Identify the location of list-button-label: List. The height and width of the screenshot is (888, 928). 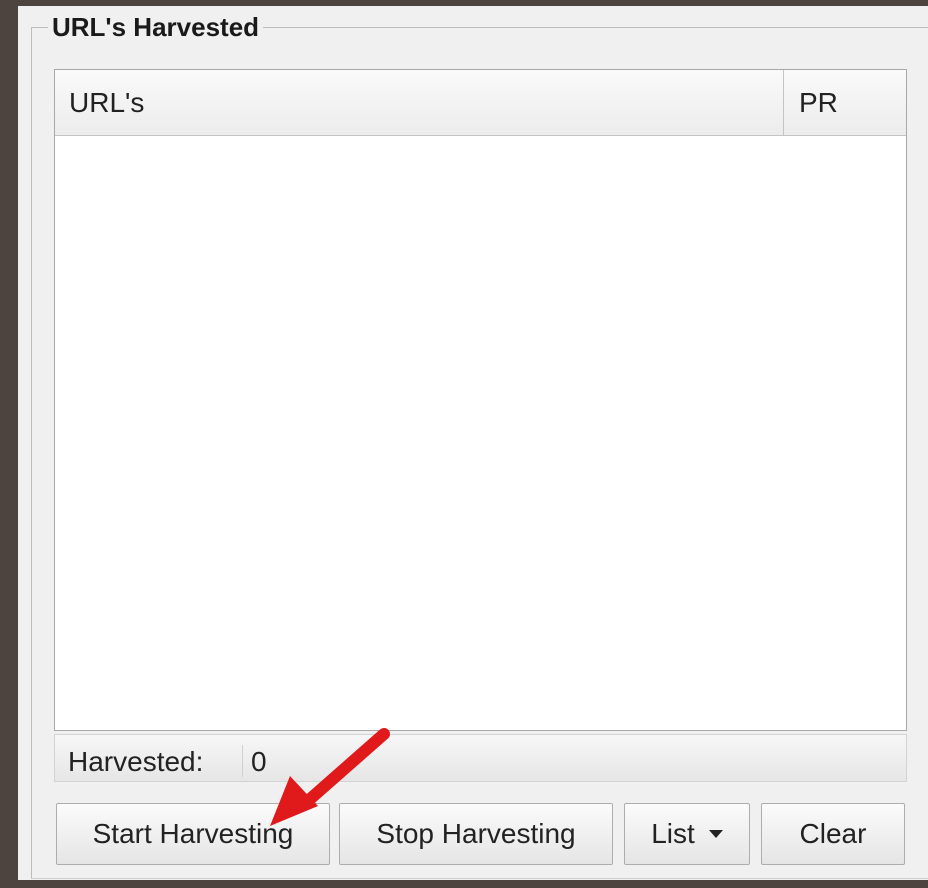
(673, 833).